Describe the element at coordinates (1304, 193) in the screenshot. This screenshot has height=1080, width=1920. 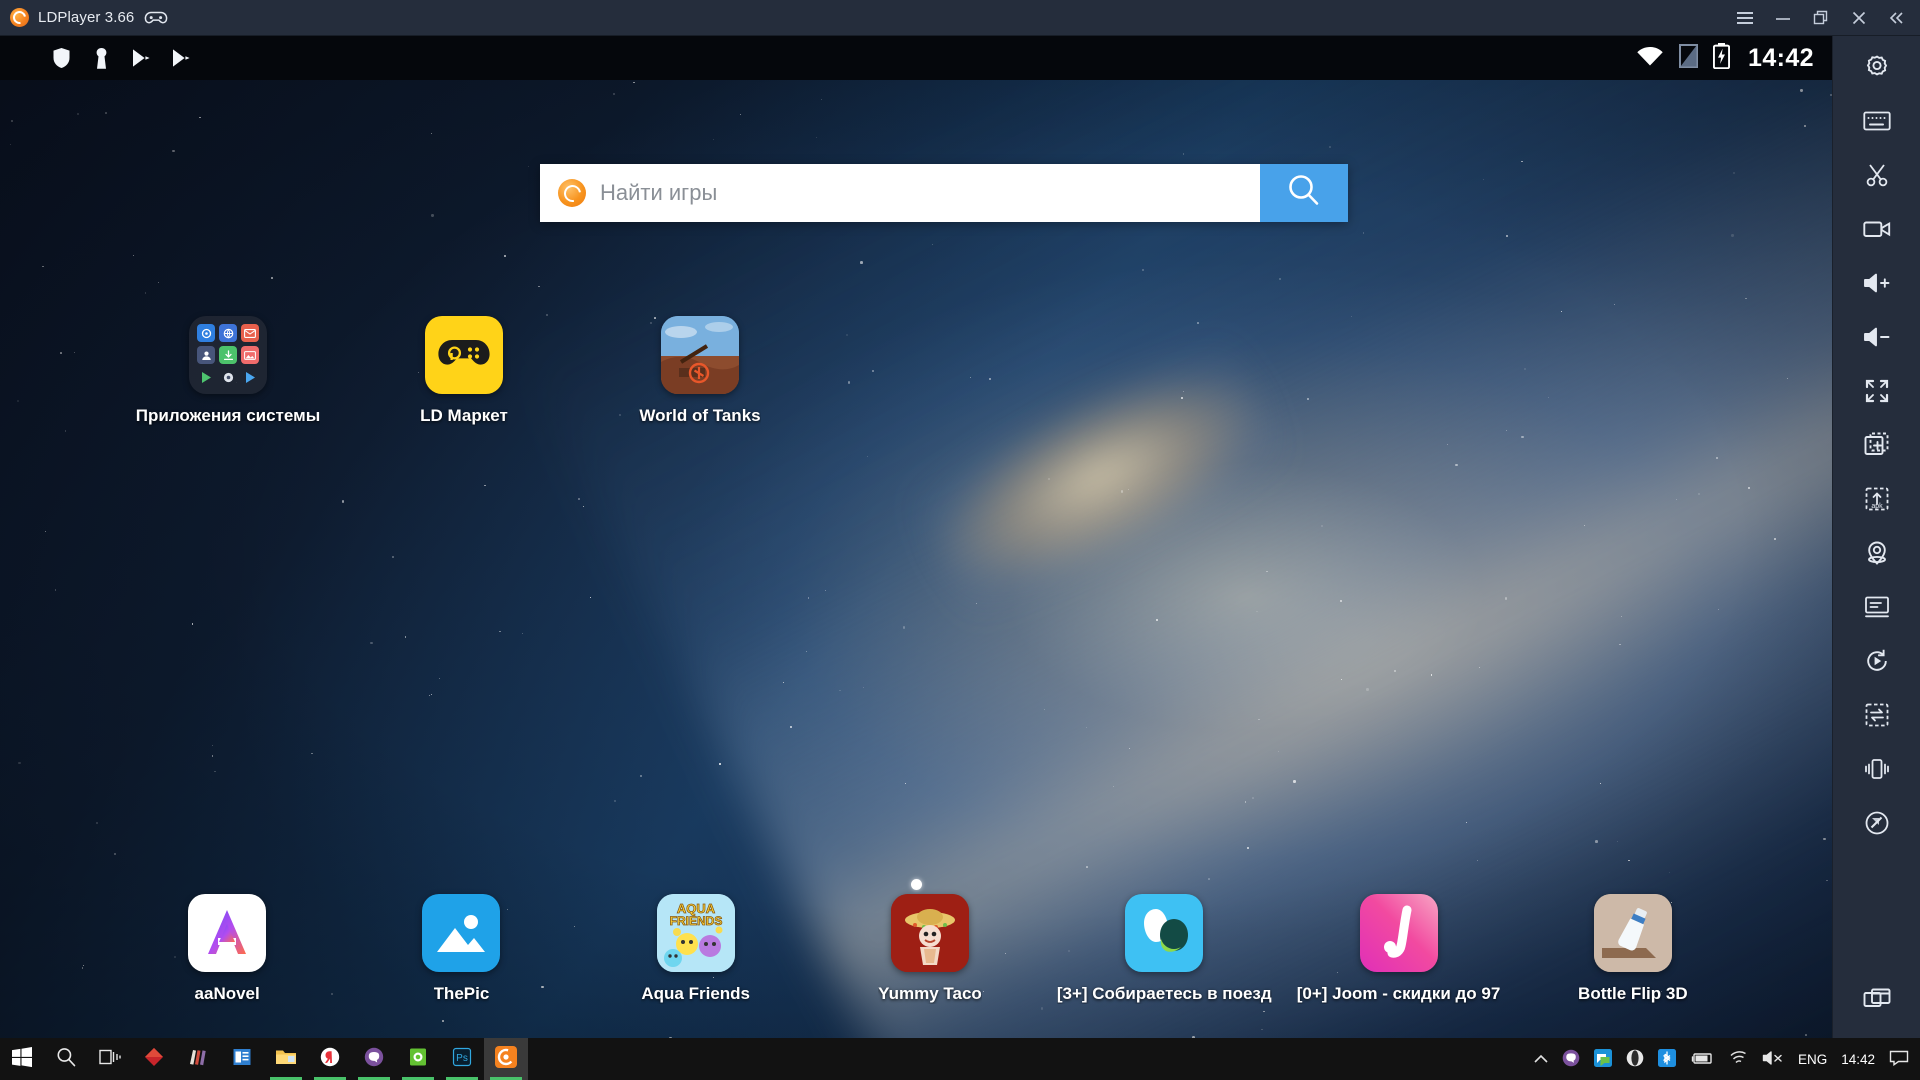
I see `search-button` at that location.